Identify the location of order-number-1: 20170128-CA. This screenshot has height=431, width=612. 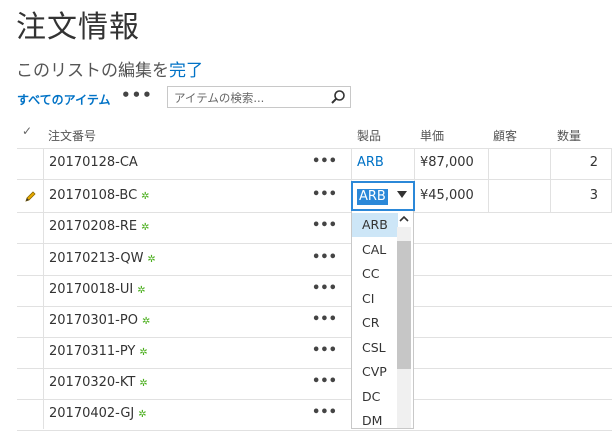
(93, 162).